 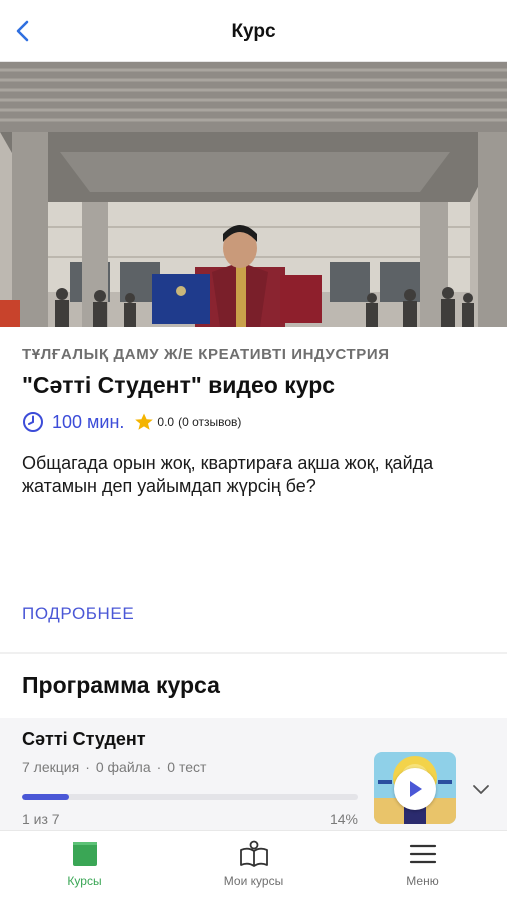 I want to click on module-title: Сәтті Студент, so click(x=84, y=739).